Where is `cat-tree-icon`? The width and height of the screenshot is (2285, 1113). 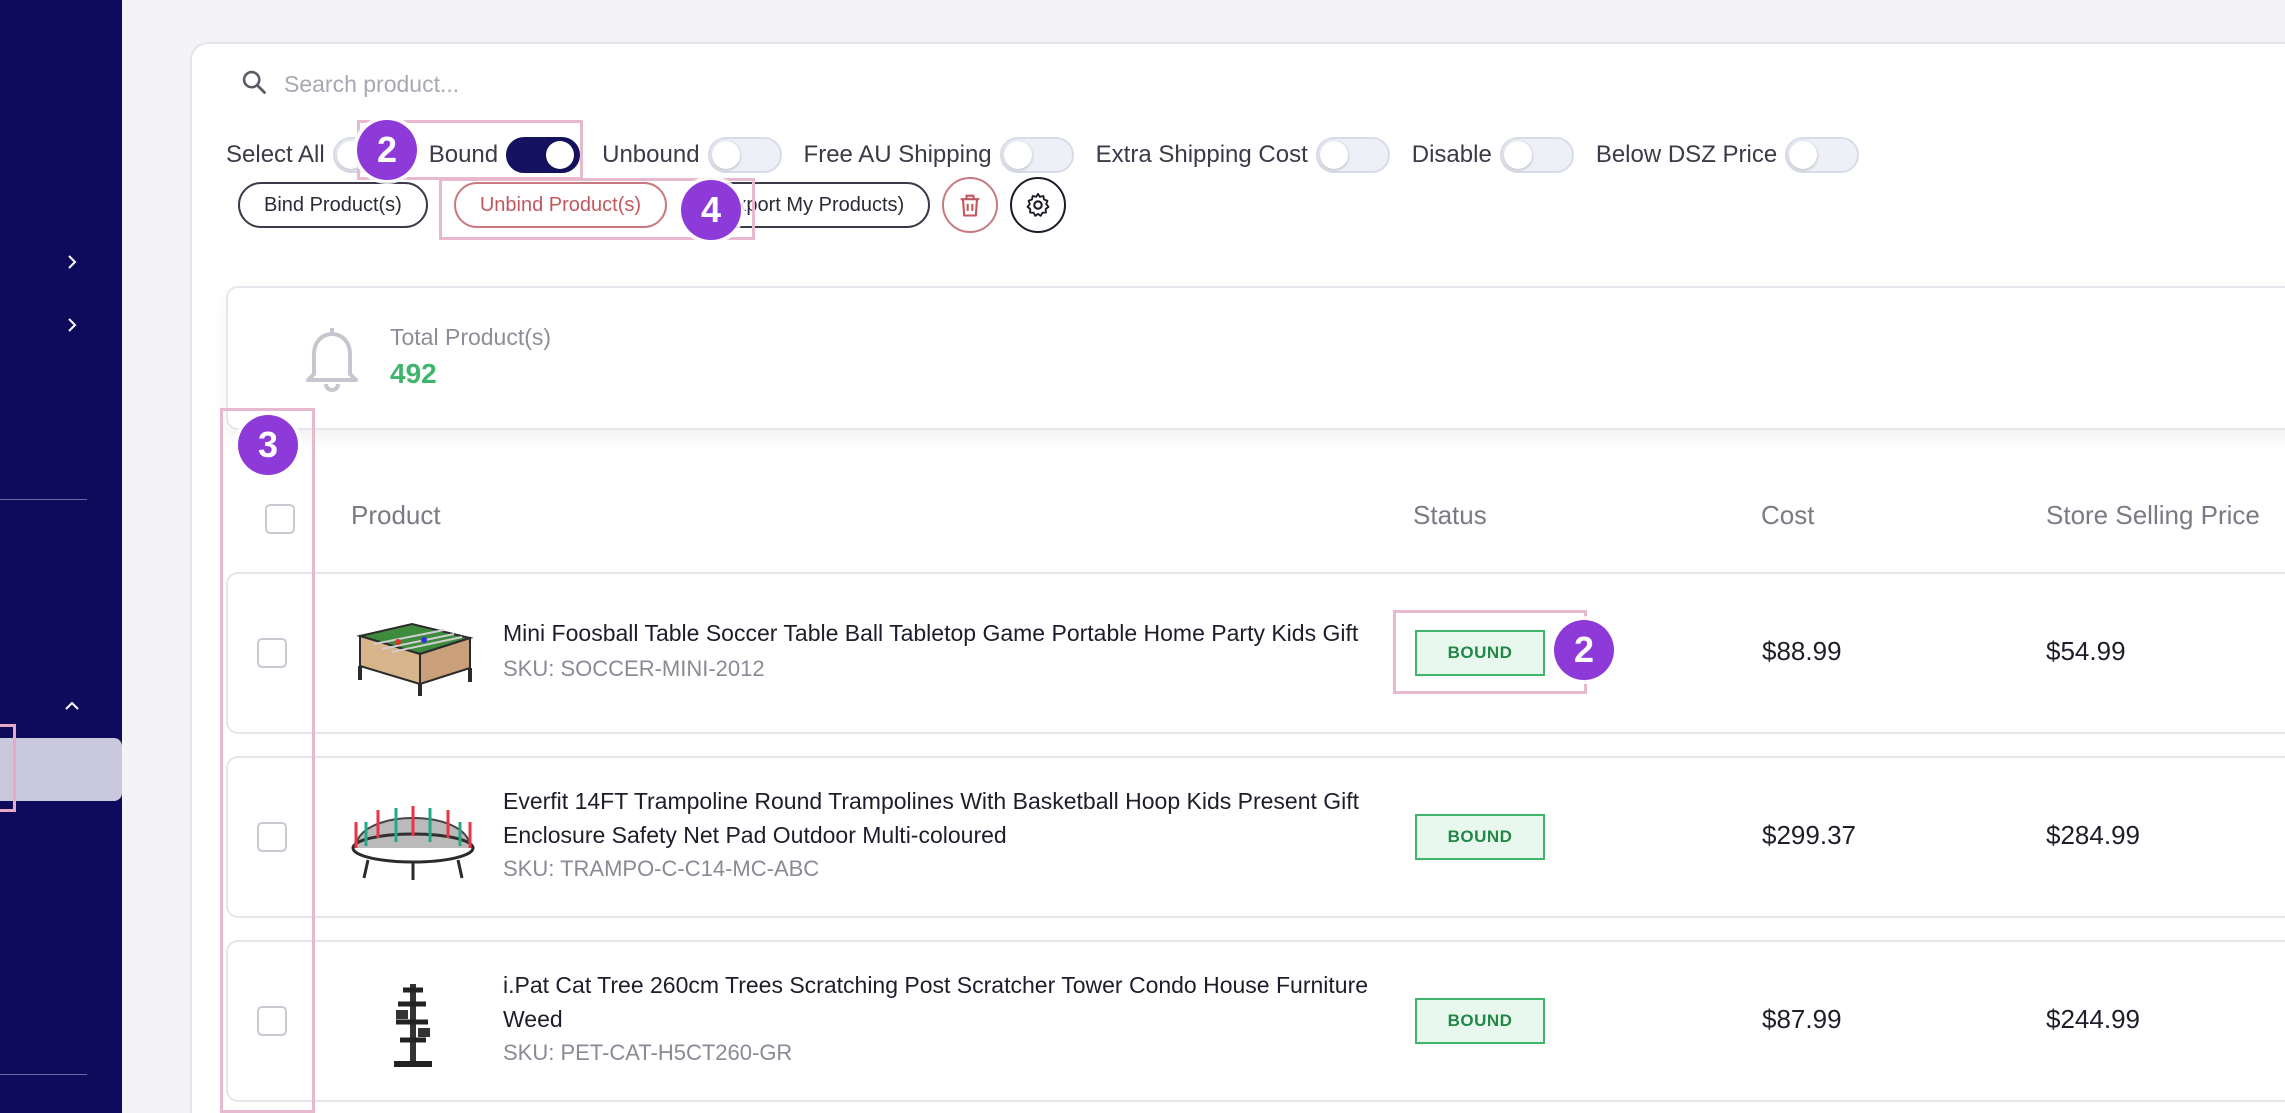
cat-tree-icon is located at coordinates (413, 1025).